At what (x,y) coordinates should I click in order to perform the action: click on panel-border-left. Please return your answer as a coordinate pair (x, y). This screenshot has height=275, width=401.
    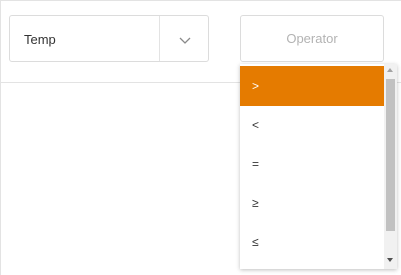
    Looking at the image, I should click on (0, 137).